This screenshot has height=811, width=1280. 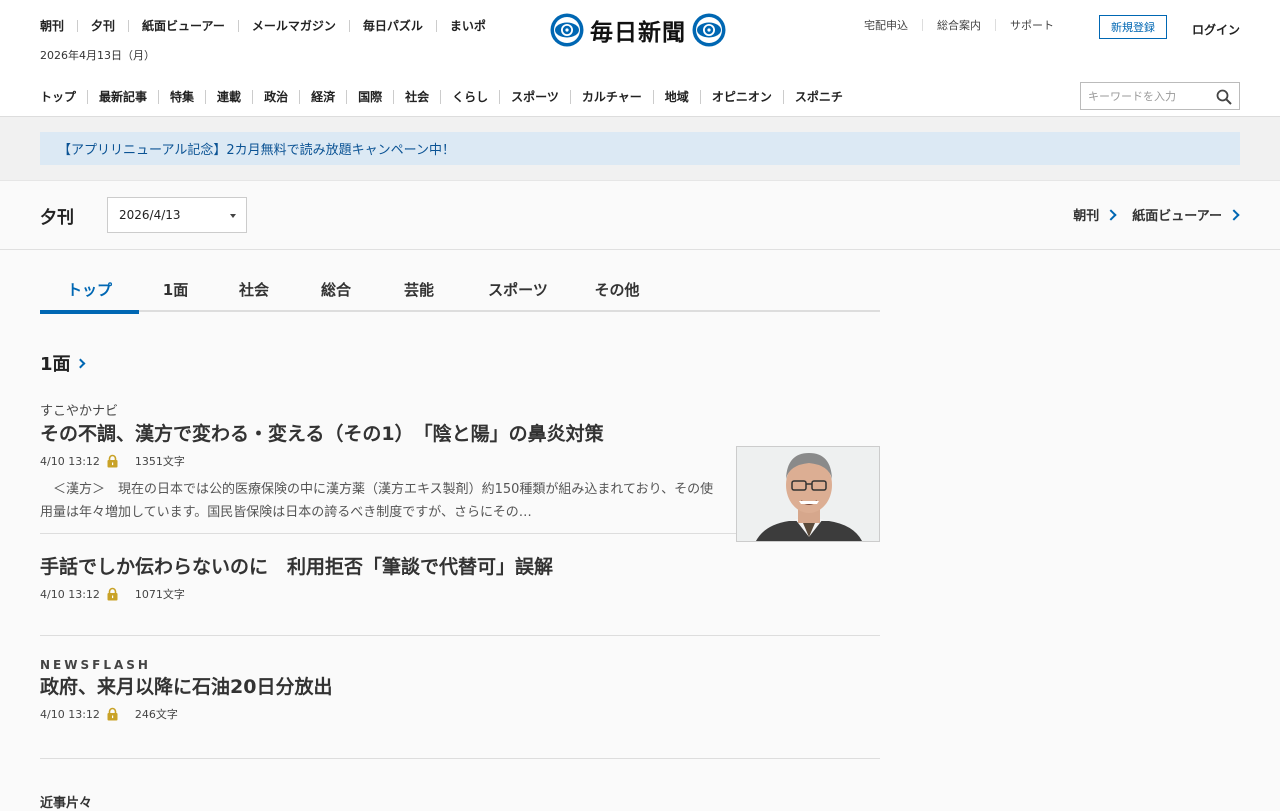 What do you see at coordinates (640, 215) in the screenshot?
I see `edition-bar: 夕刊 2026/4/13 朝刊 紙面ビューアー` at bounding box center [640, 215].